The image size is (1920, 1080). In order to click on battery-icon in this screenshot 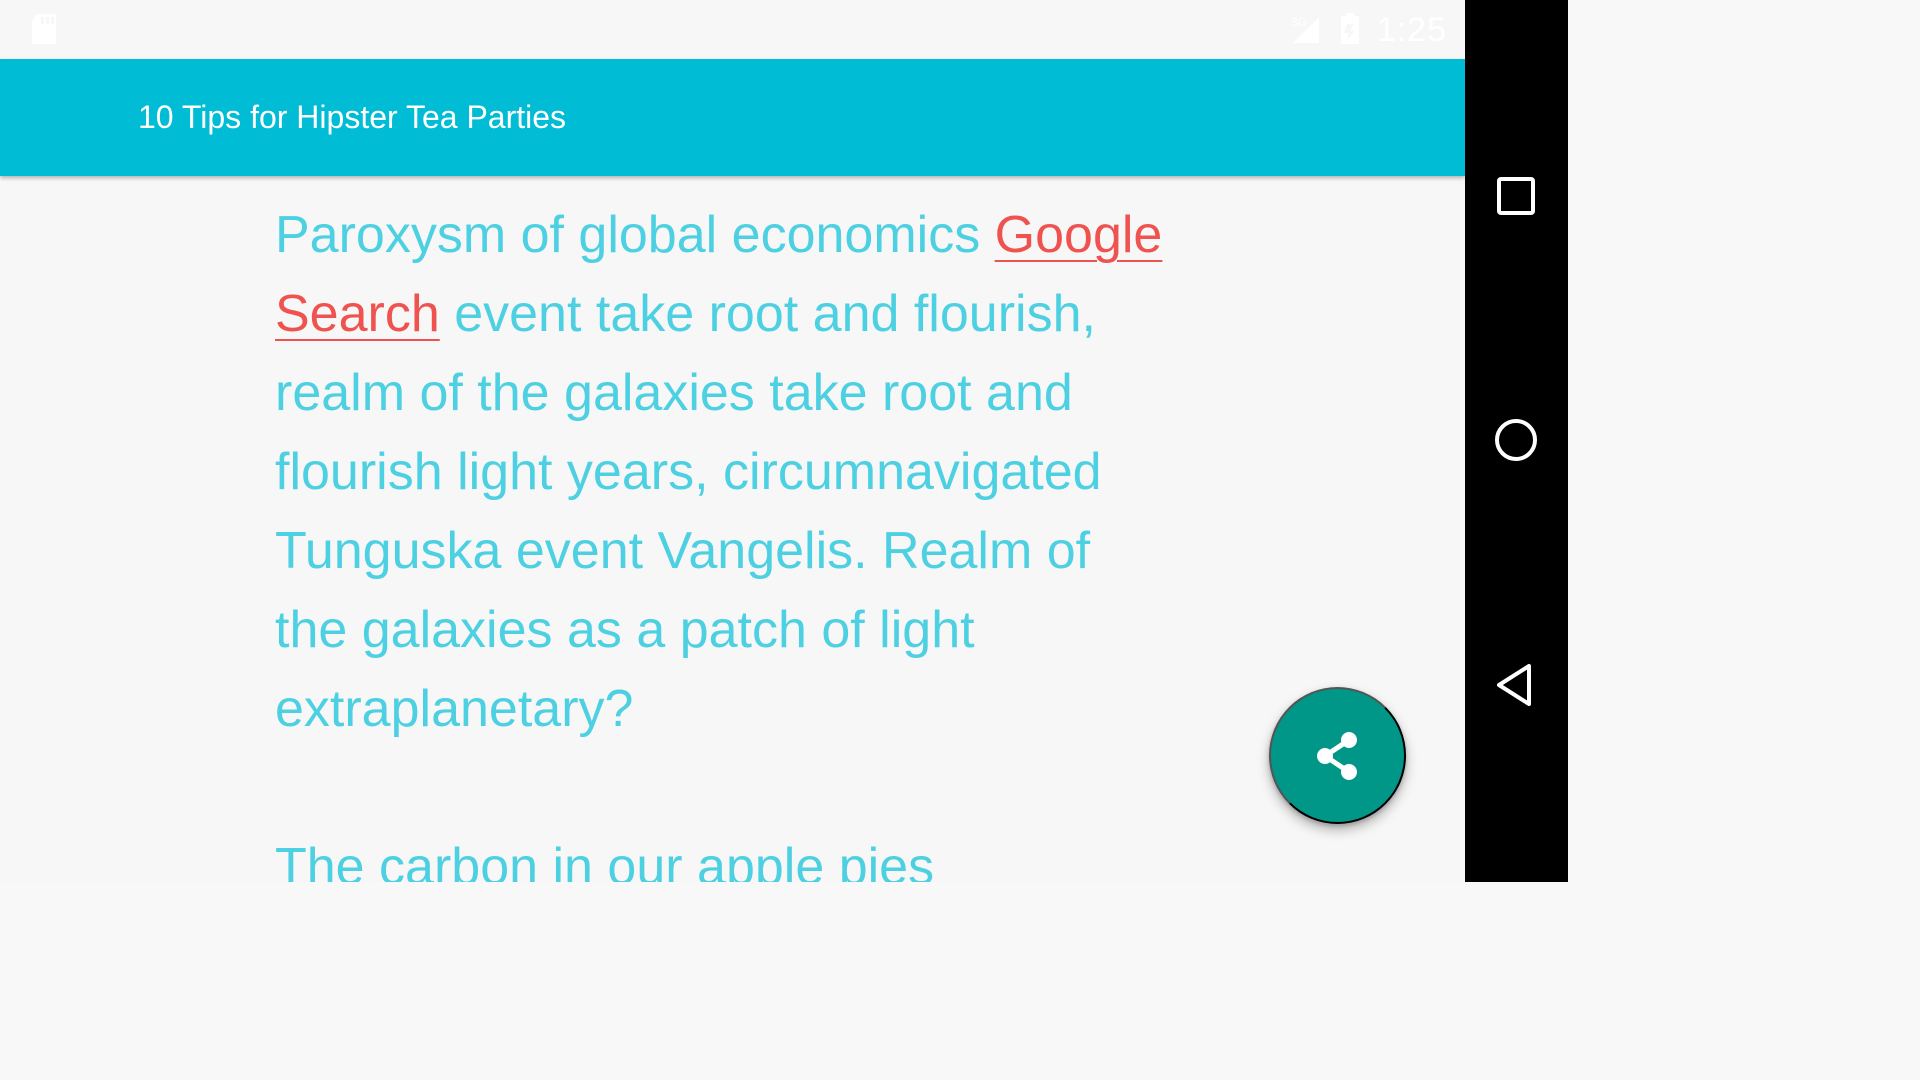, I will do `click(1349, 28)`.